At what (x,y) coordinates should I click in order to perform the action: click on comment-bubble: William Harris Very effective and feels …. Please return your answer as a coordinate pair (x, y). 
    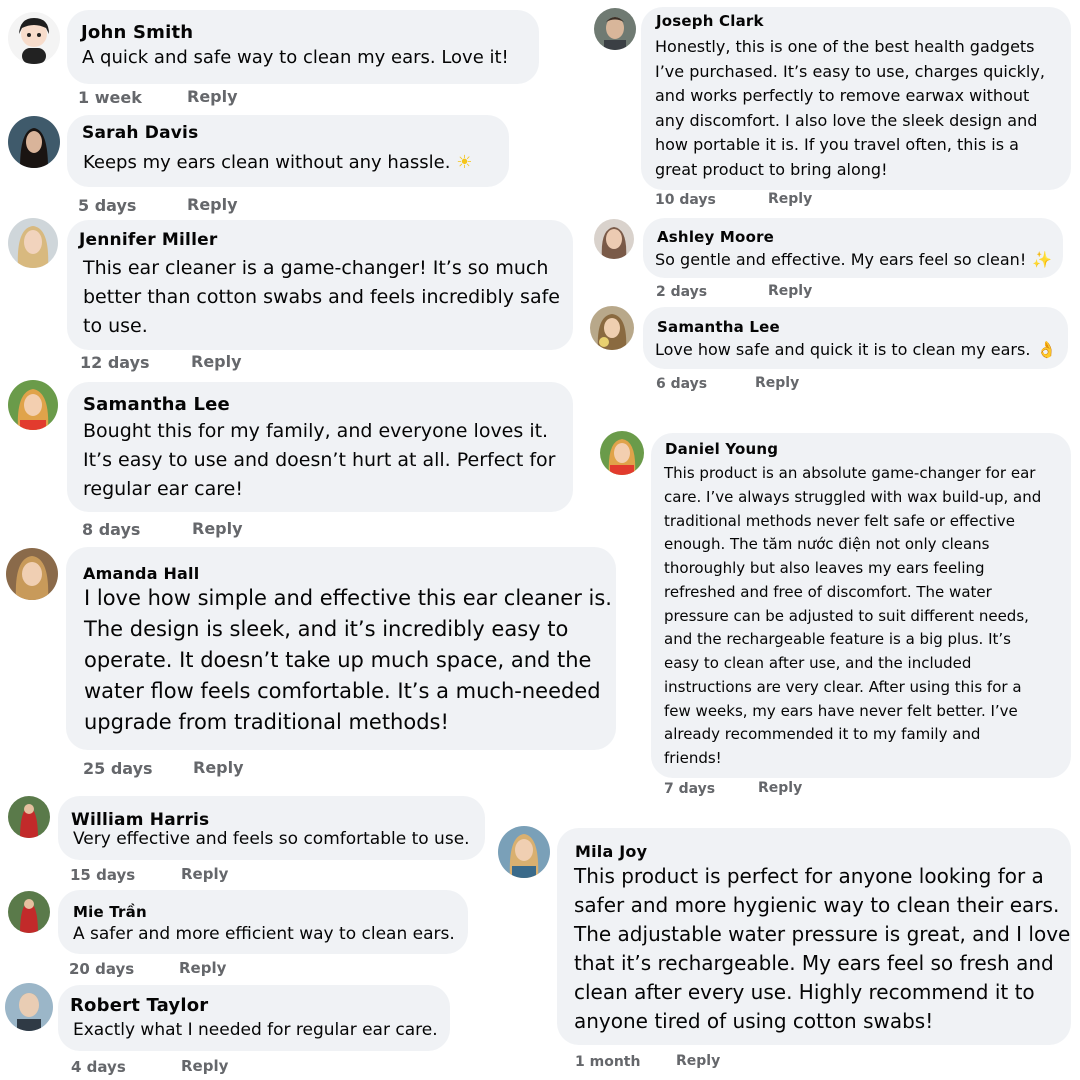
    Looking at the image, I should click on (271, 828).